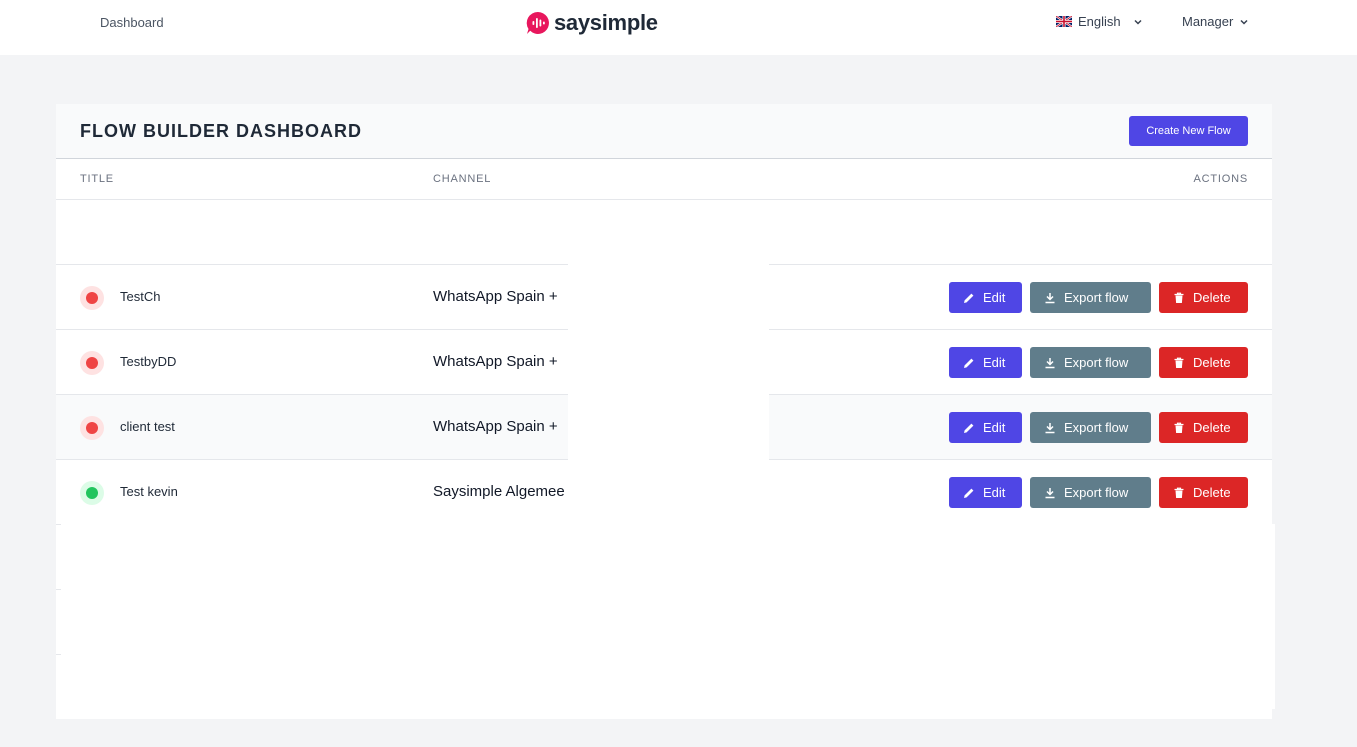 The height and width of the screenshot is (747, 1357). I want to click on nav-dashboard-link: Dashboard, so click(132, 22).